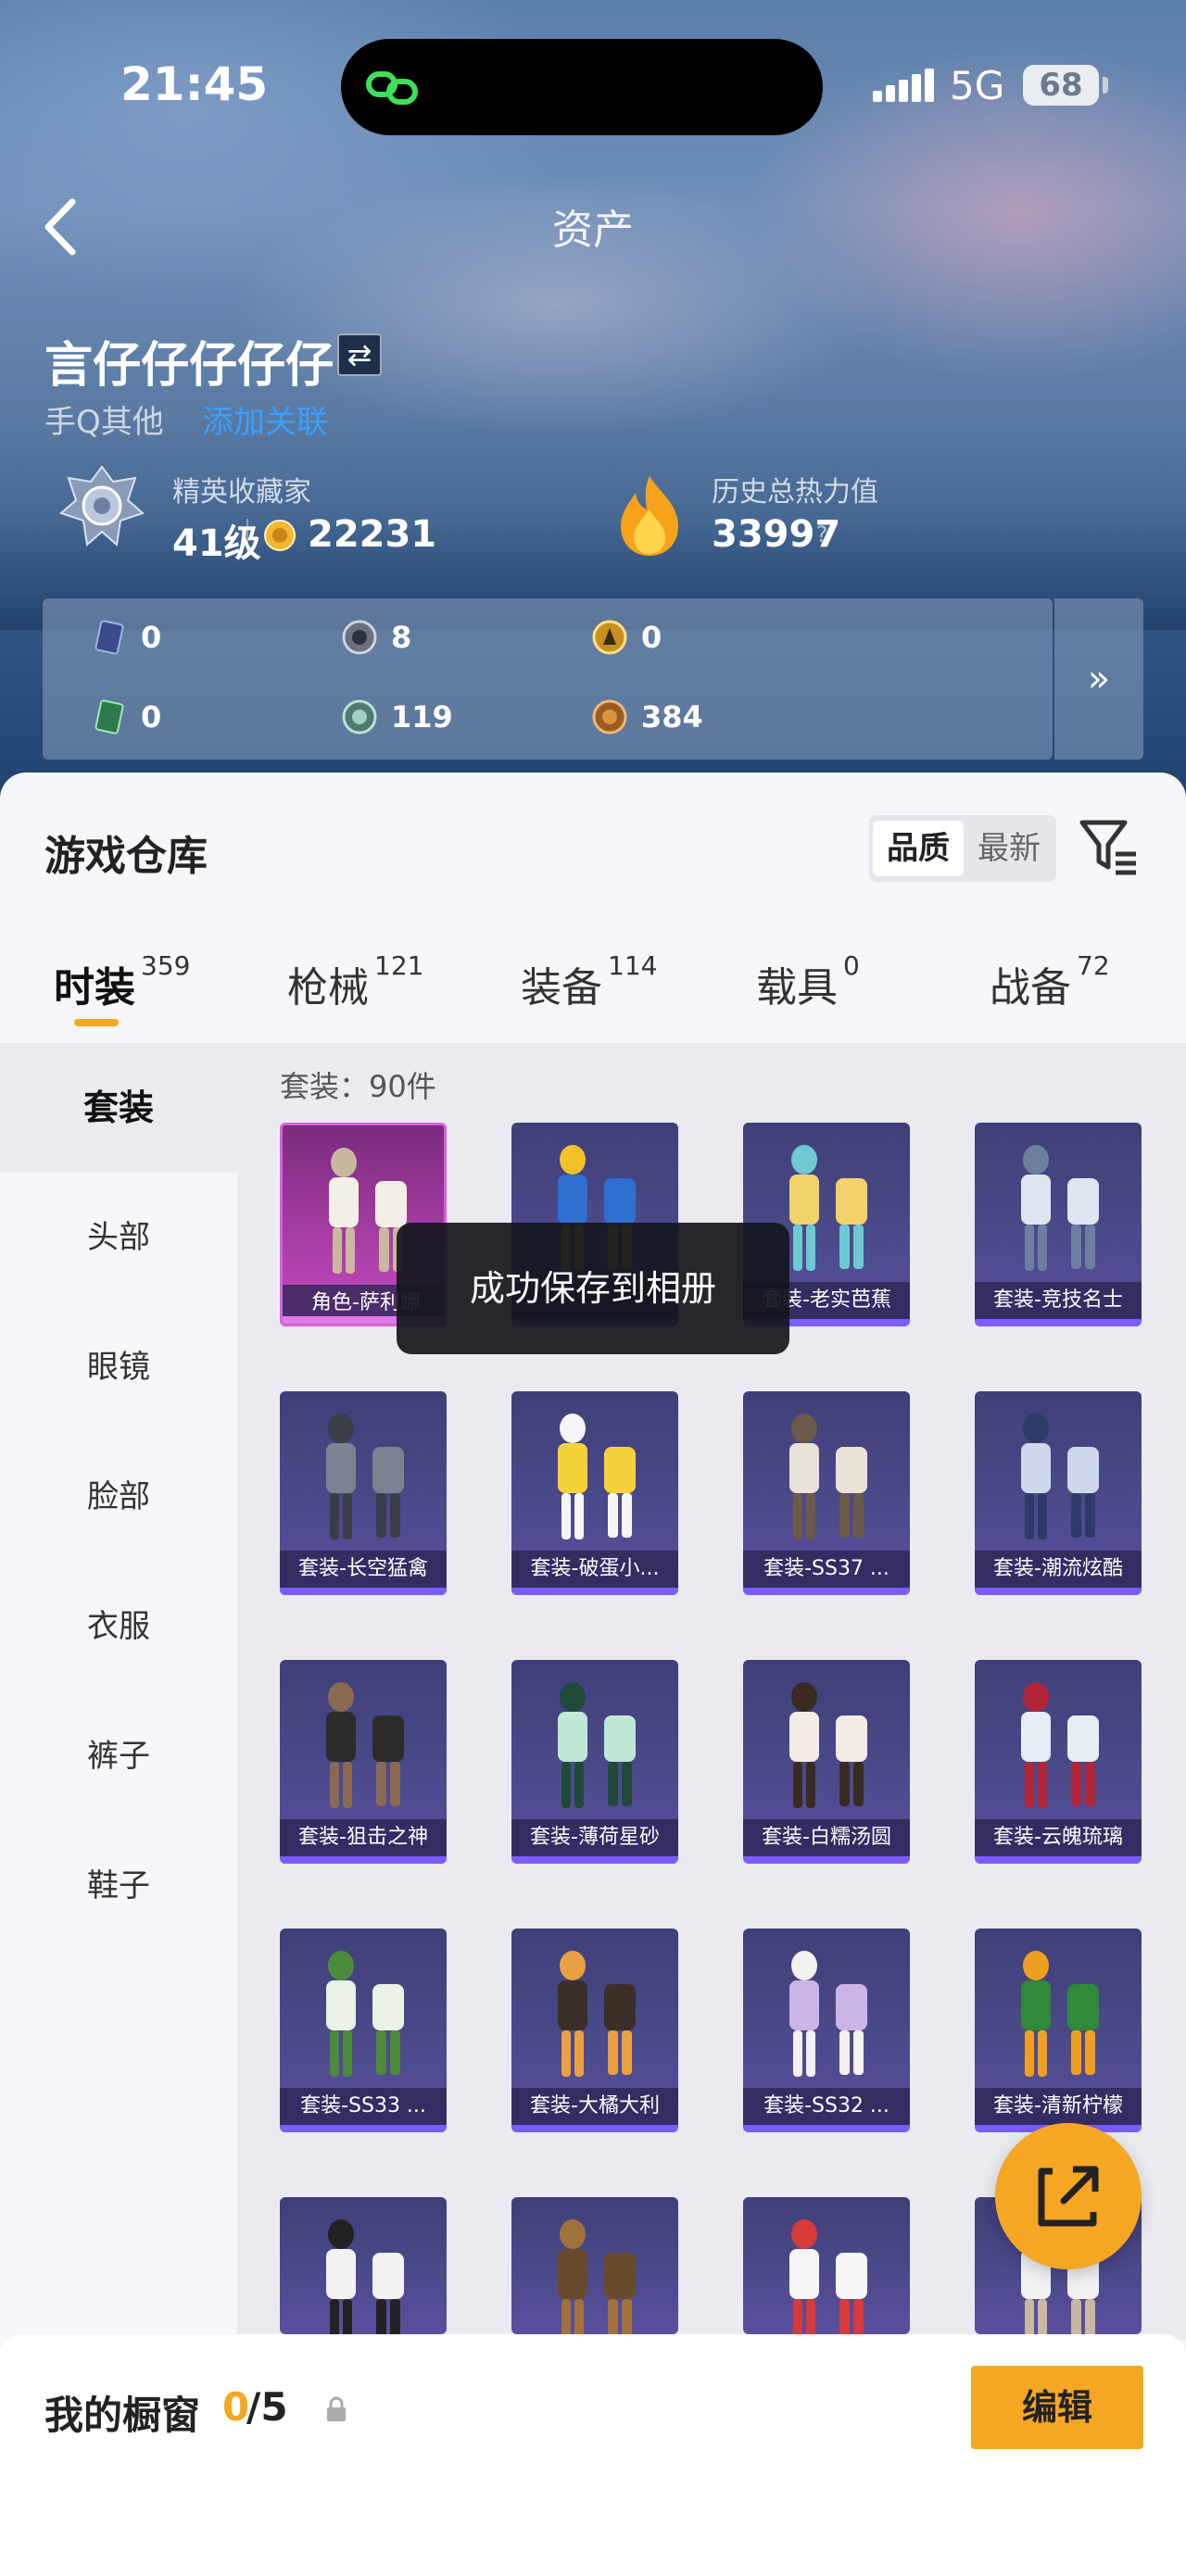  I want to click on category-item-face: 脸部, so click(118, 1497).